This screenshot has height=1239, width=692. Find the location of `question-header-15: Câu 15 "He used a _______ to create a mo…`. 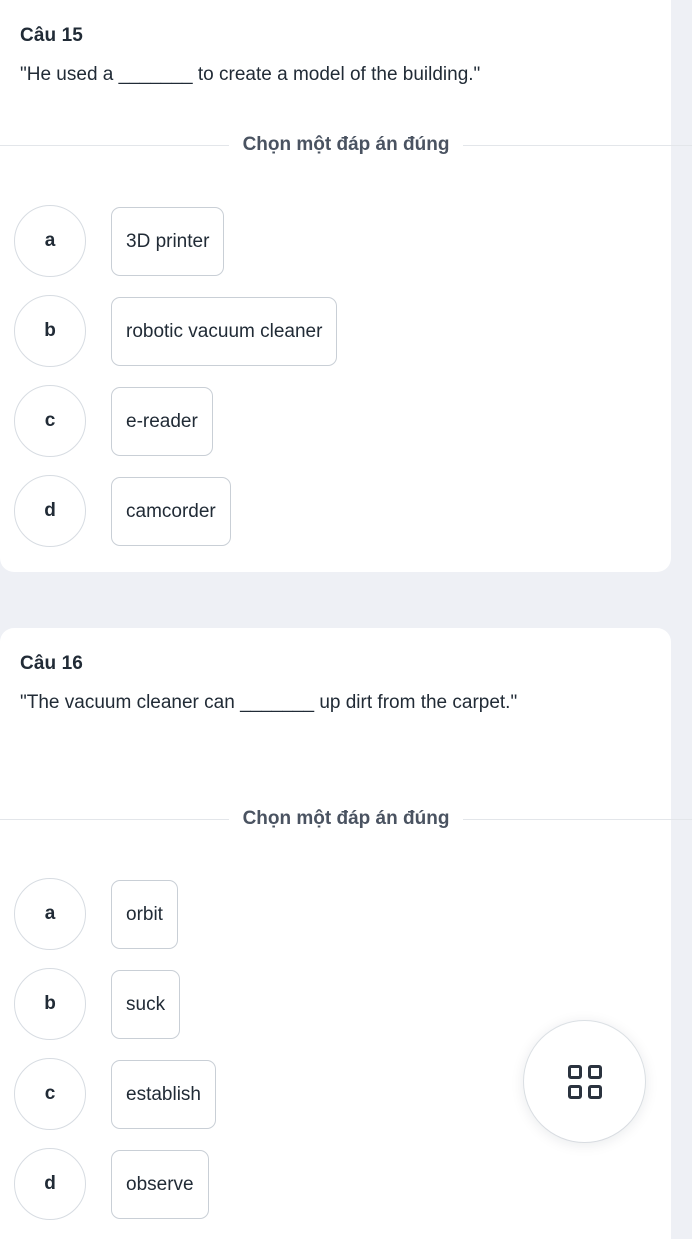

question-header-15: Câu 15 "He used a _______ to create a mo… is located at coordinates (335, 45).